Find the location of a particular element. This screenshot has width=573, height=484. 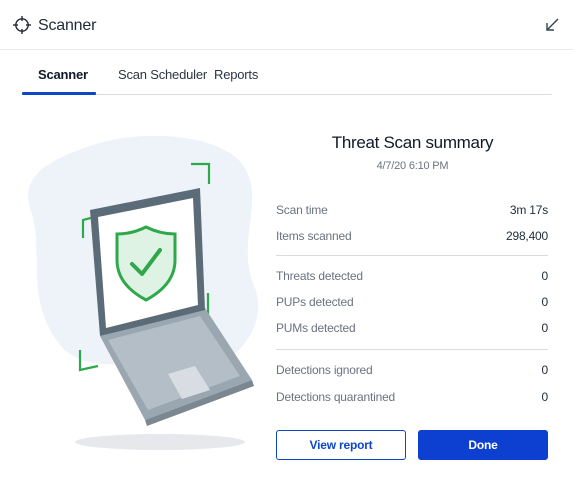

row-label: Items scanned is located at coordinates (314, 236).